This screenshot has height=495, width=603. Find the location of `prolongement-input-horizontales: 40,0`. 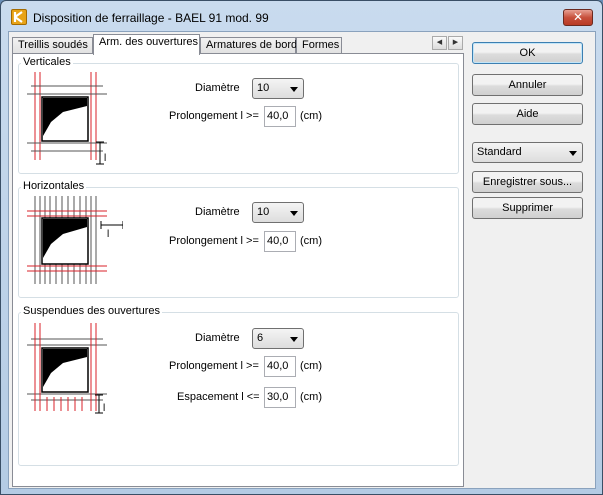

prolongement-input-horizontales: 40,0 is located at coordinates (280, 241).